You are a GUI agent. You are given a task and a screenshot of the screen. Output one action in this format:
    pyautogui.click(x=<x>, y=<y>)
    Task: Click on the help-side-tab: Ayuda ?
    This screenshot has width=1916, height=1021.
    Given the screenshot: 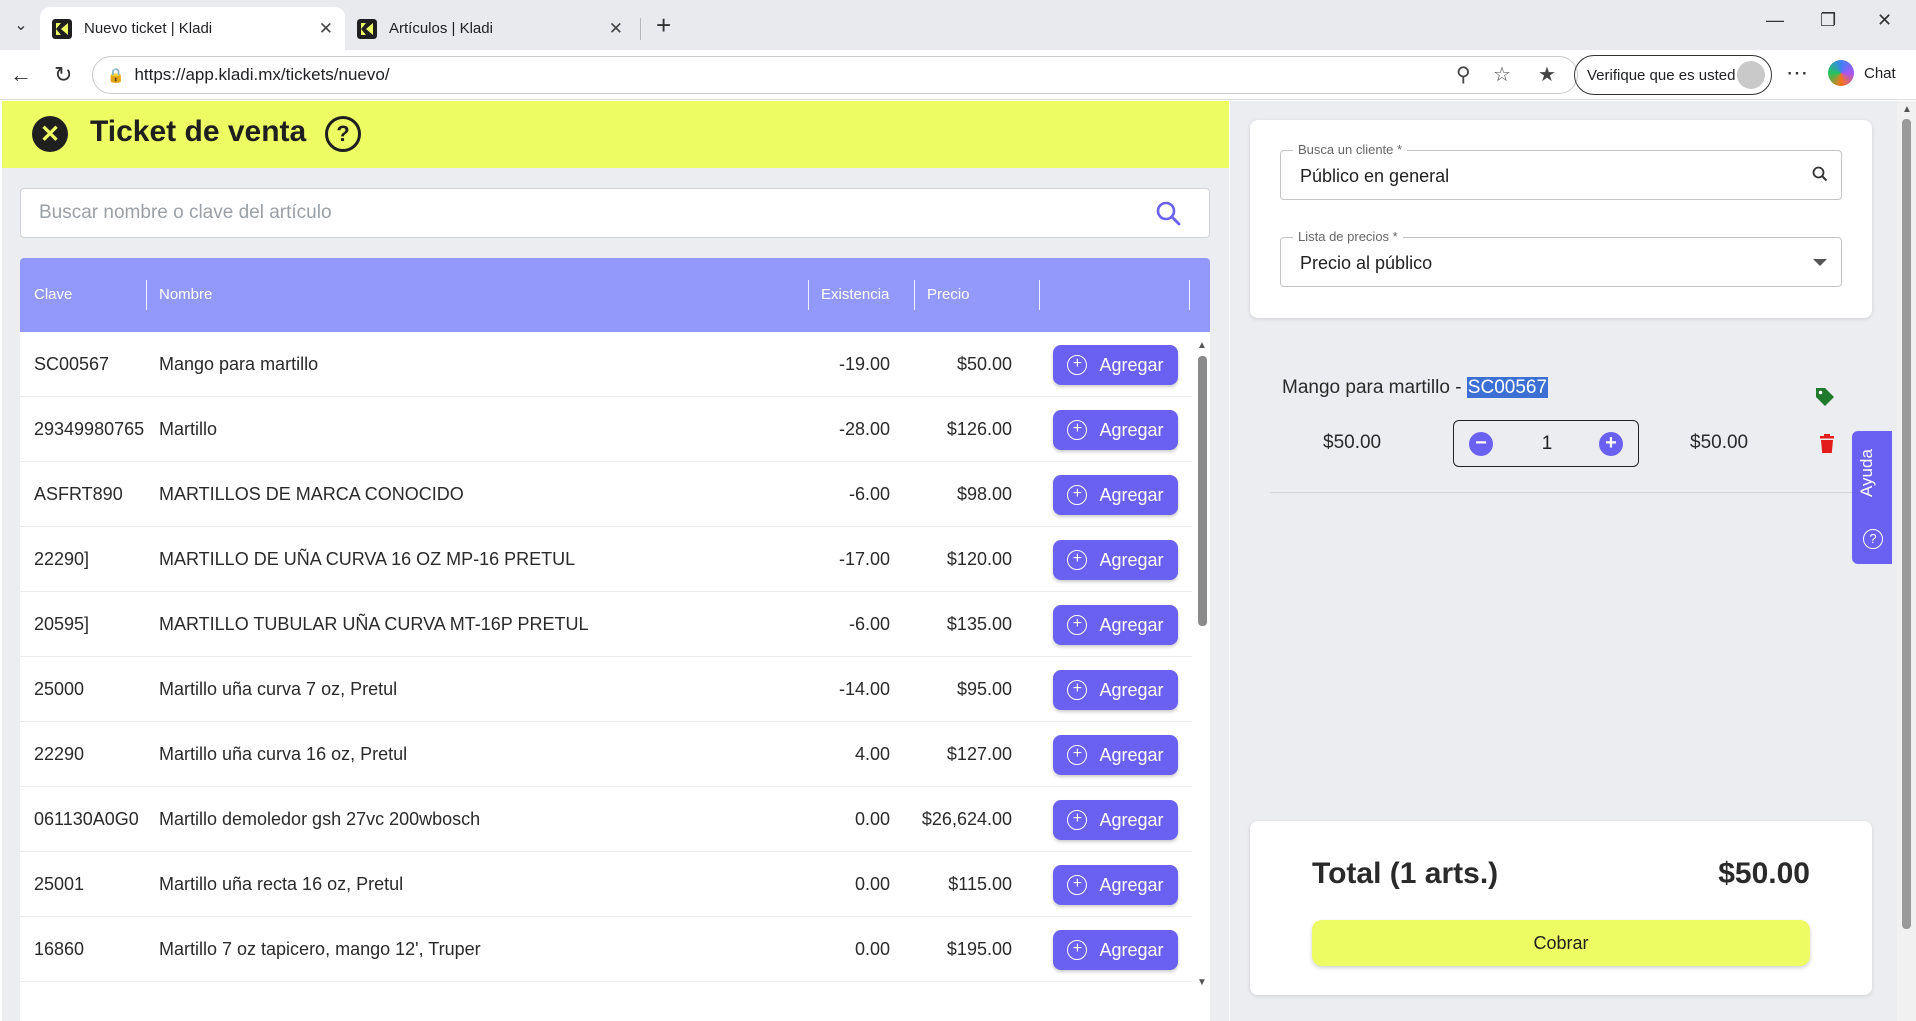 What is the action you would take?
    pyautogui.click(x=1872, y=497)
    